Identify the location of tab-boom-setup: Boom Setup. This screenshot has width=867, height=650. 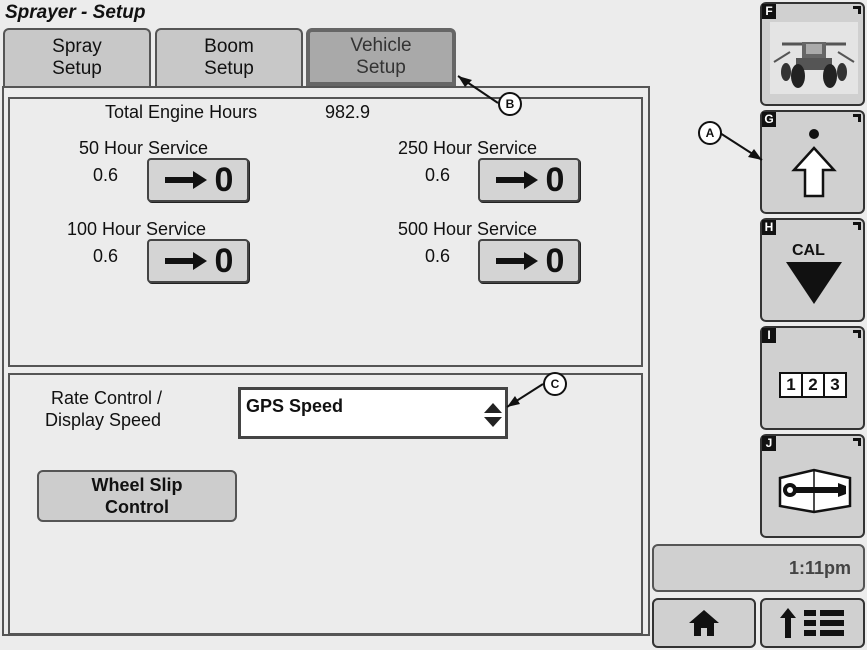
(229, 57).